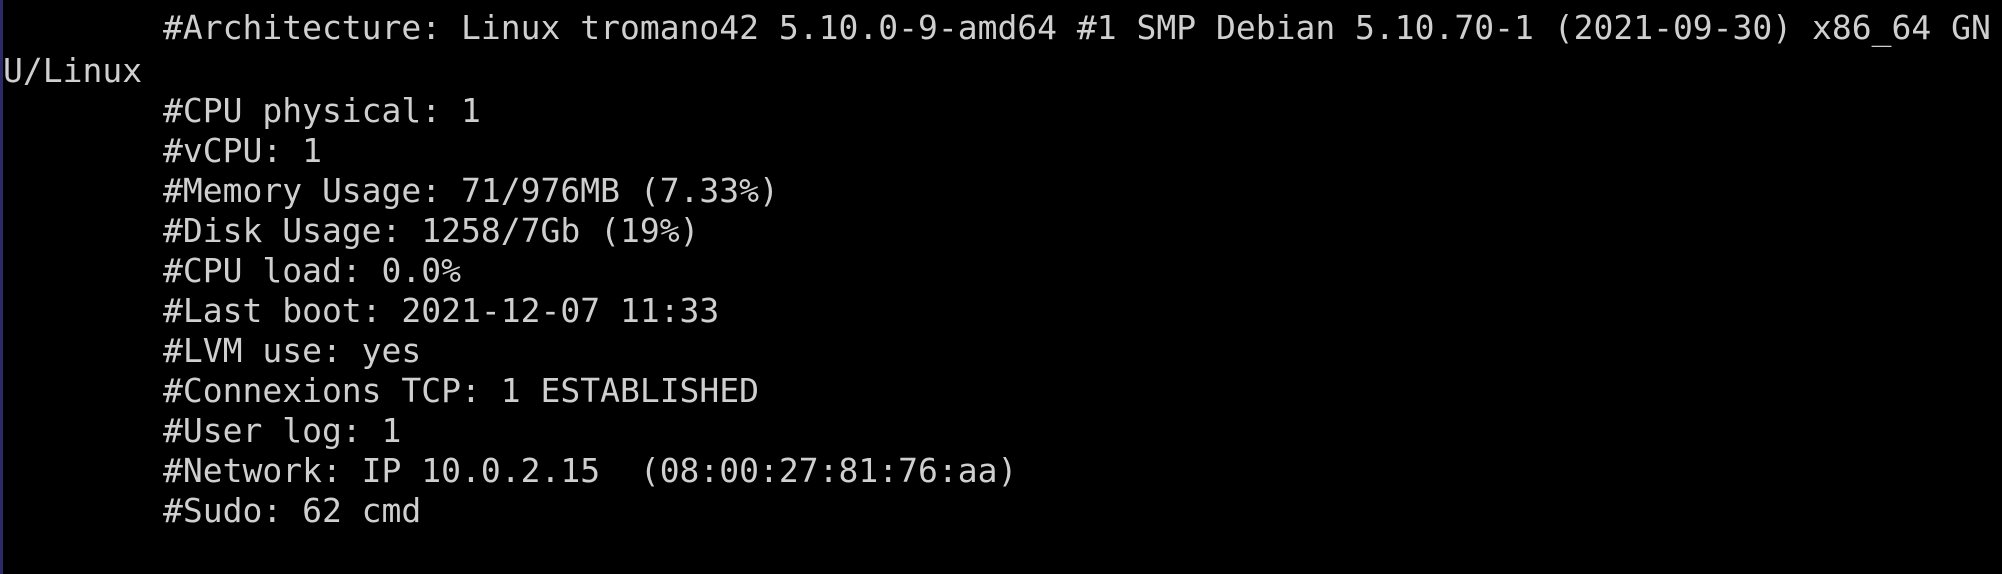  I want to click on user-log-line: #User log: 1, so click(282, 430).